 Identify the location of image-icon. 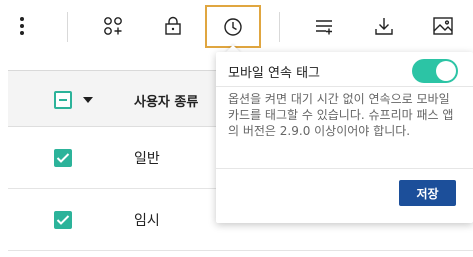
(443, 26).